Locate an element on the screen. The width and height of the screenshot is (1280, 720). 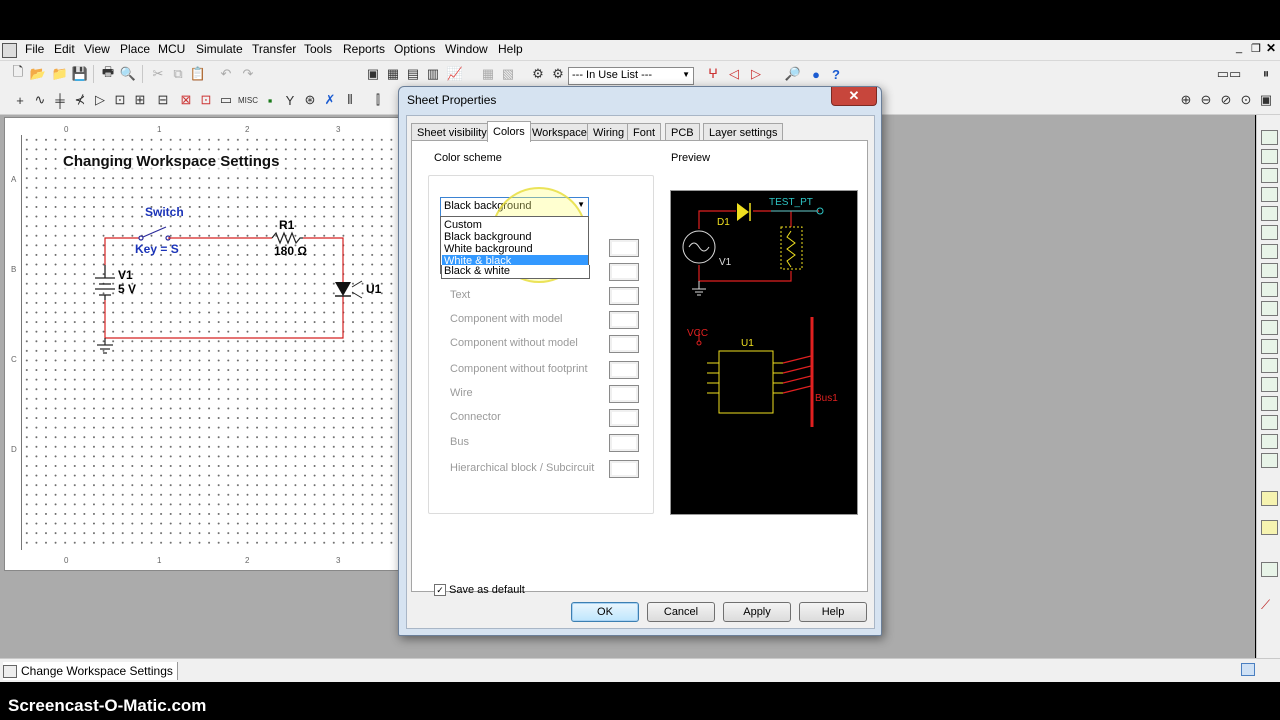
ni-elvis-icon is located at coordinates (1269, 527).